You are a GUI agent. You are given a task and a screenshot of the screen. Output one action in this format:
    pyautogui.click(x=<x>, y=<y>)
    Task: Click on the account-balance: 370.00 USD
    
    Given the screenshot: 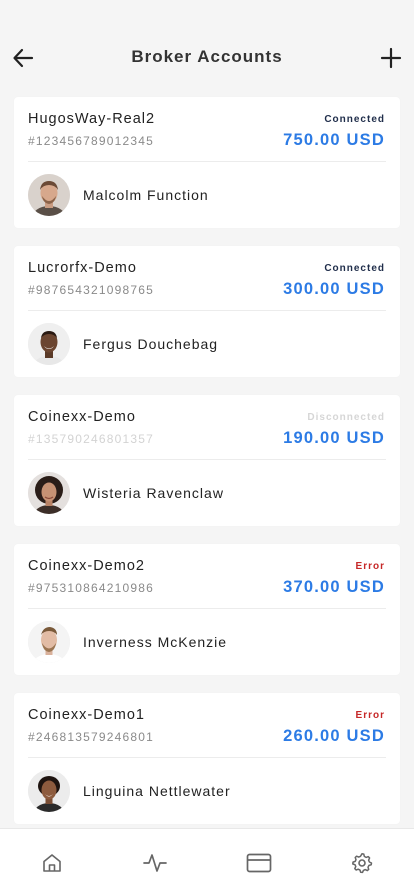 What is the action you would take?
    pyautogui.click(x=334, y=587)
    